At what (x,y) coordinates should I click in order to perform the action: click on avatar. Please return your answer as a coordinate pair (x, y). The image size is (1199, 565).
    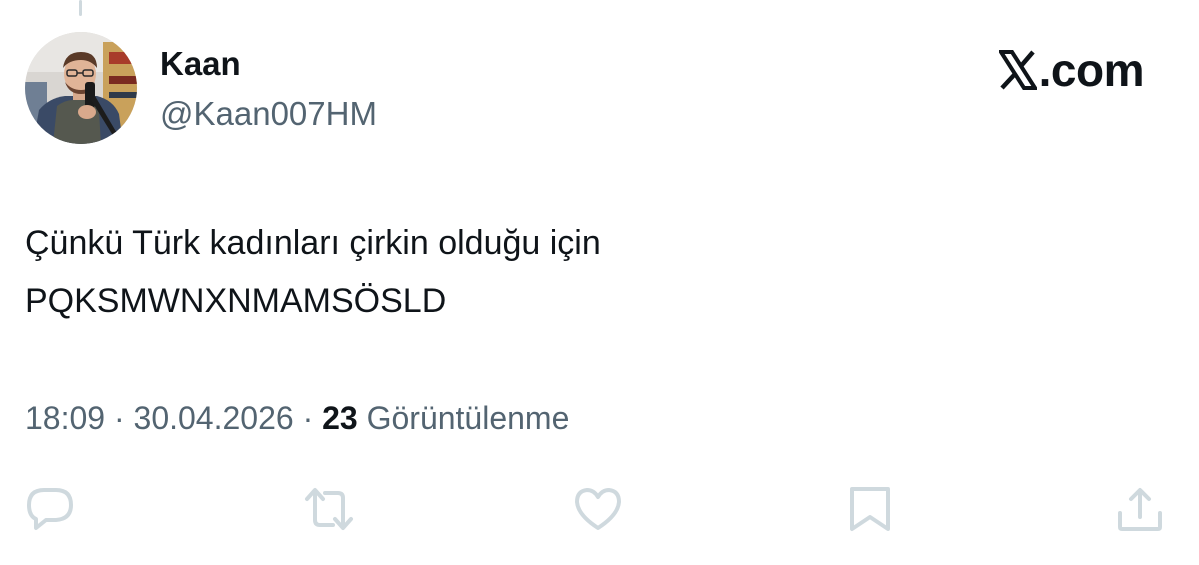
    Looking at the image, I should click on (81, 88).